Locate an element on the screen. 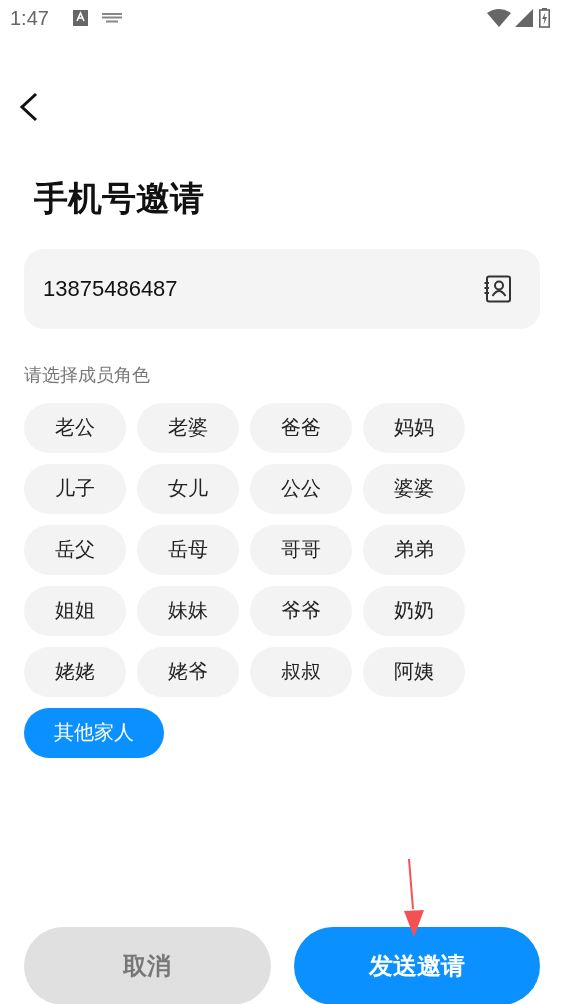 The image size is (564, 1004). role-chip: 叔叔 is located at coordinates (301, 671).